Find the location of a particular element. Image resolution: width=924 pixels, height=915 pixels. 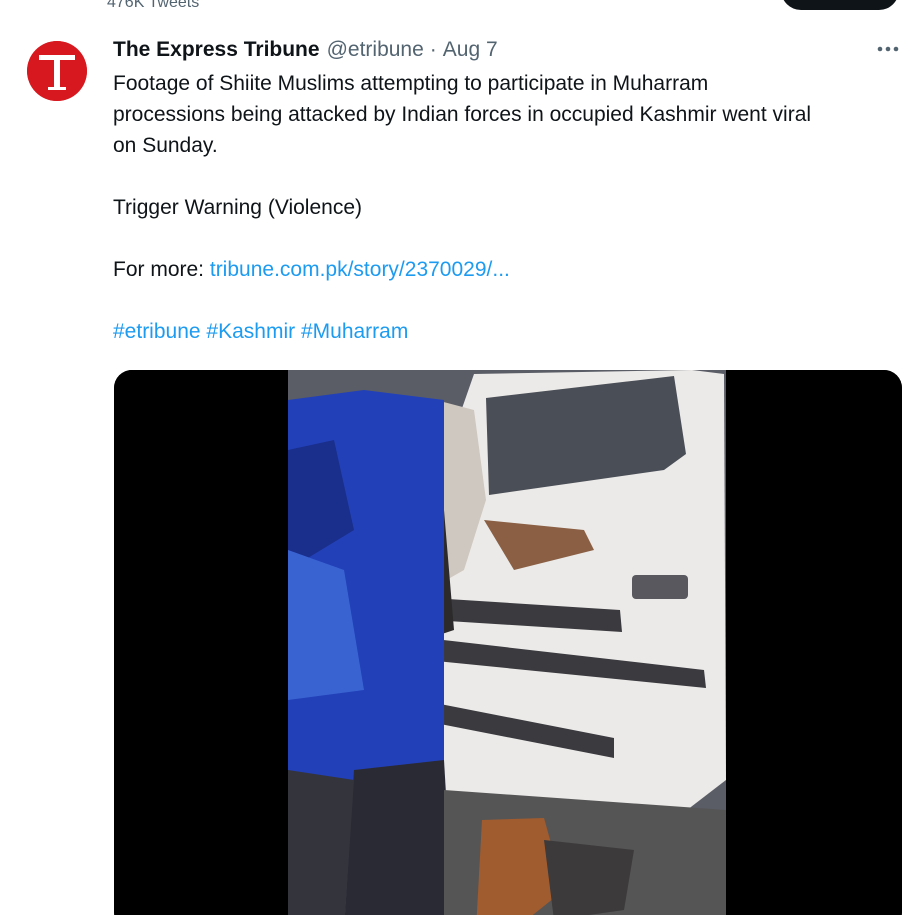

tweet-date: Aug 7 is located at coordinates (470, 50).